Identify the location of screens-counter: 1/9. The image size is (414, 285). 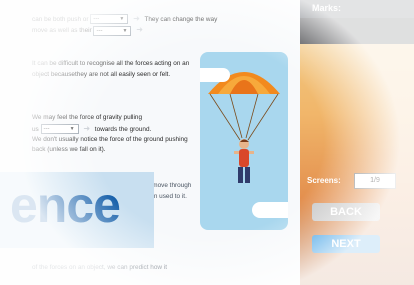
(375, 181).